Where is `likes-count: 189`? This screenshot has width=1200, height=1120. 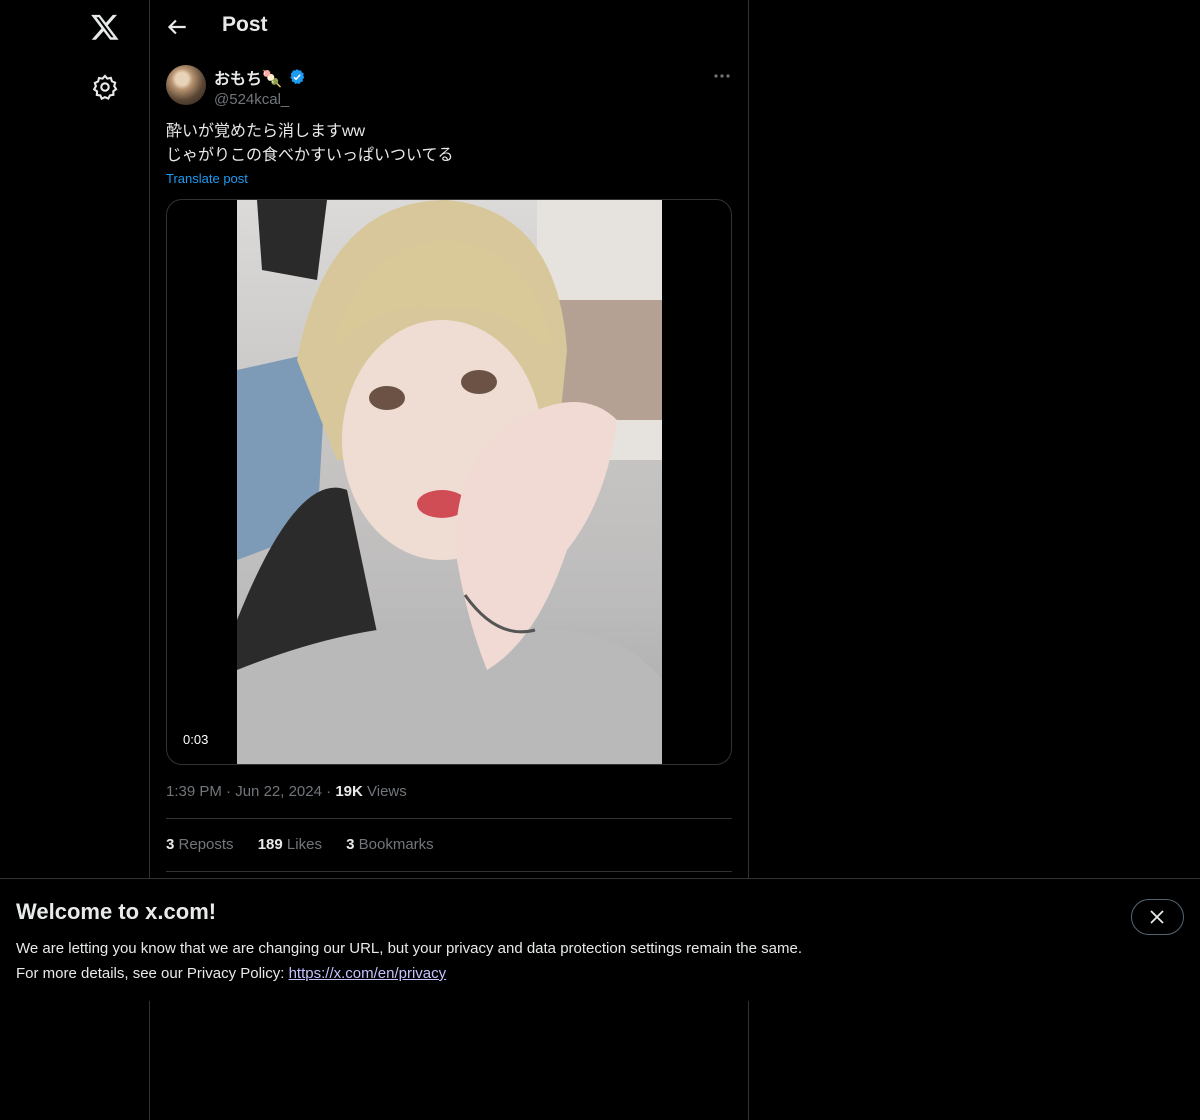
likes-count: 189 is located at coordinates (270, 844).